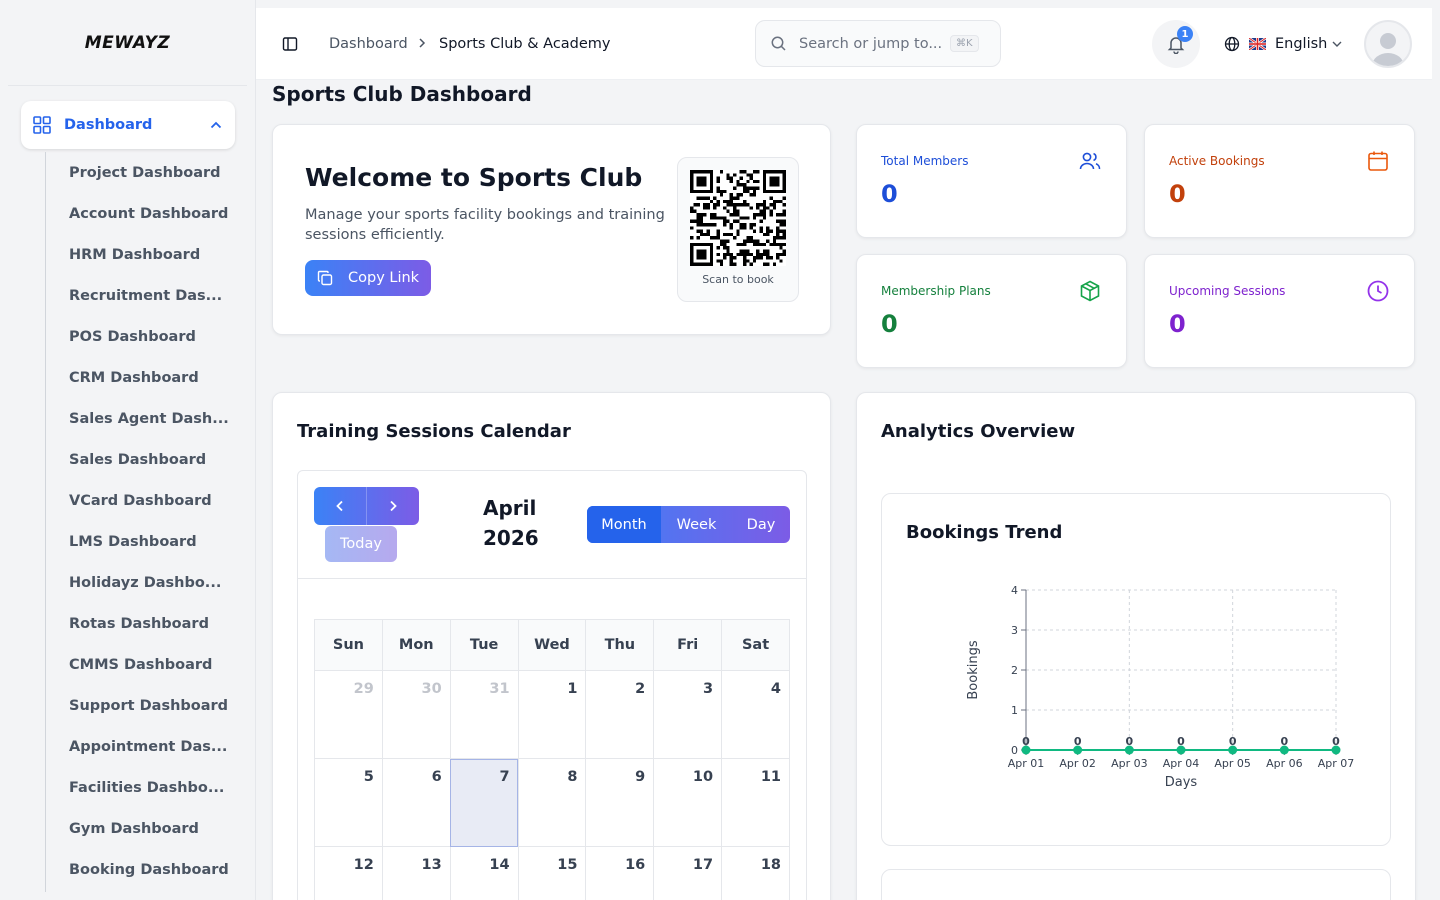 The width and height of the screenshot is (1440, 900). What do you see at coordinates (416, 714) in the screenshot?
I see `calendar-day: 30` at bounding box center [416, 714].